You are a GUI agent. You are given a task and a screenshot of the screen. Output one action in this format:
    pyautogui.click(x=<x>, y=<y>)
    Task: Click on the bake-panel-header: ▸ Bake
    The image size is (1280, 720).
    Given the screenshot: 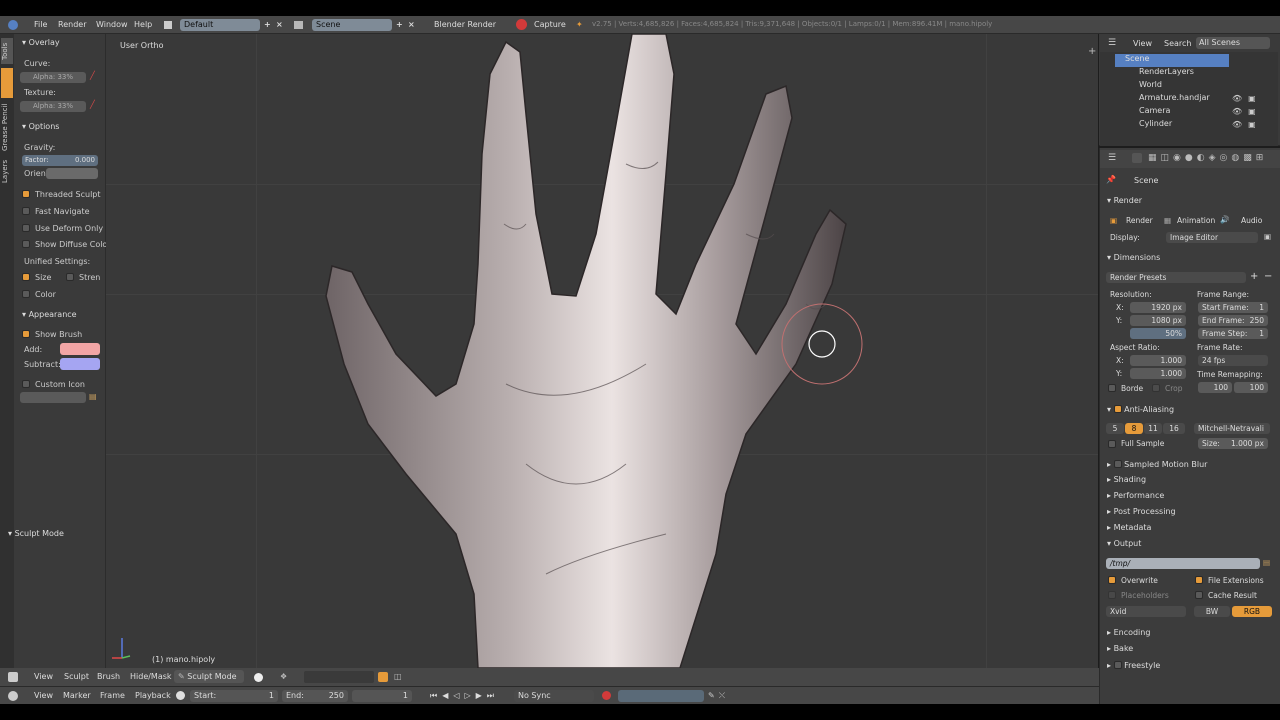 What is the action you would take?
    pyautogui.click(x=1120, y=648)
    